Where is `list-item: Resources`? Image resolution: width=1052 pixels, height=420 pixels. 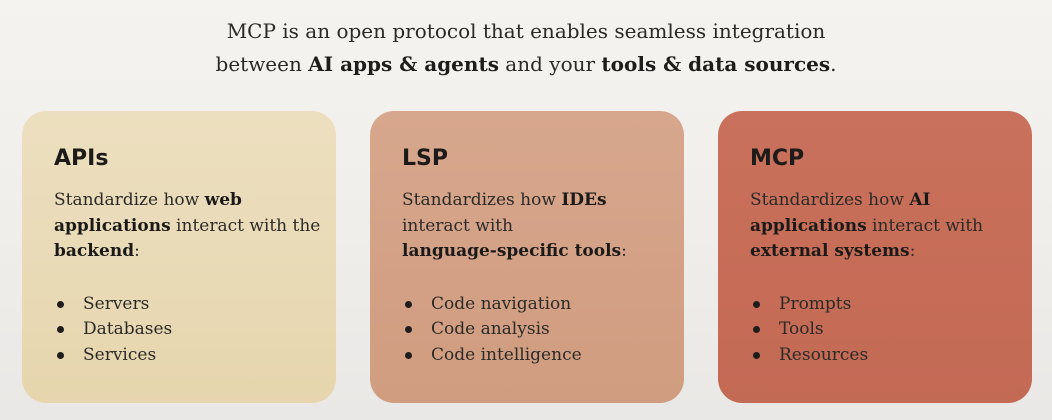
list-item: Resources is located at coordinates (891, 356).